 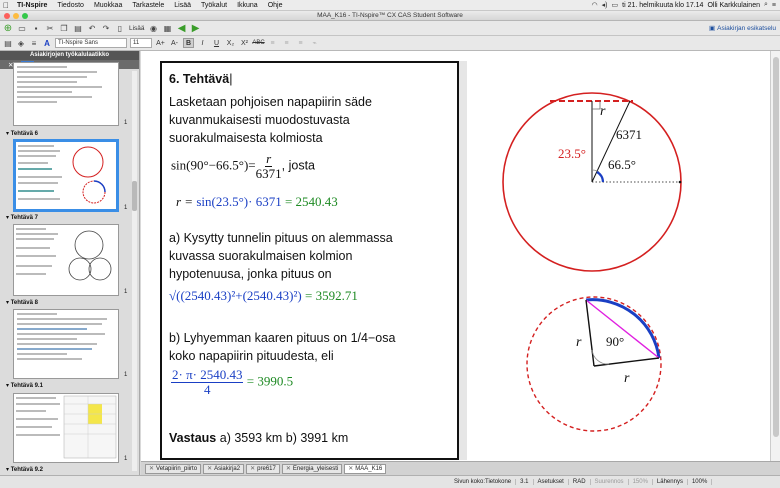 What do you see at coordinates (216, 43) in the screenshot?
I see `underline-button: U` at bounding box center [216, 43].